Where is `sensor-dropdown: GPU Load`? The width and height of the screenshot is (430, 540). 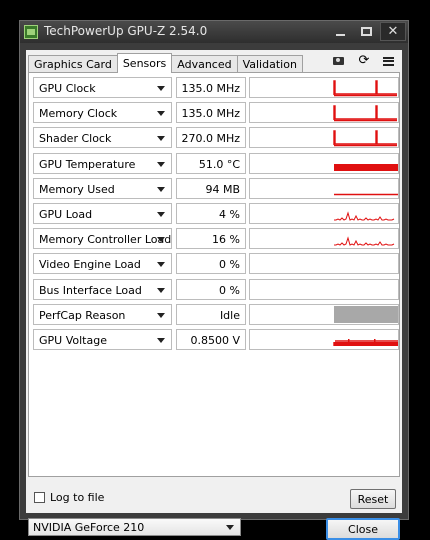
sensor-dropdown: GPU Load is located at coordinates (102, 213).